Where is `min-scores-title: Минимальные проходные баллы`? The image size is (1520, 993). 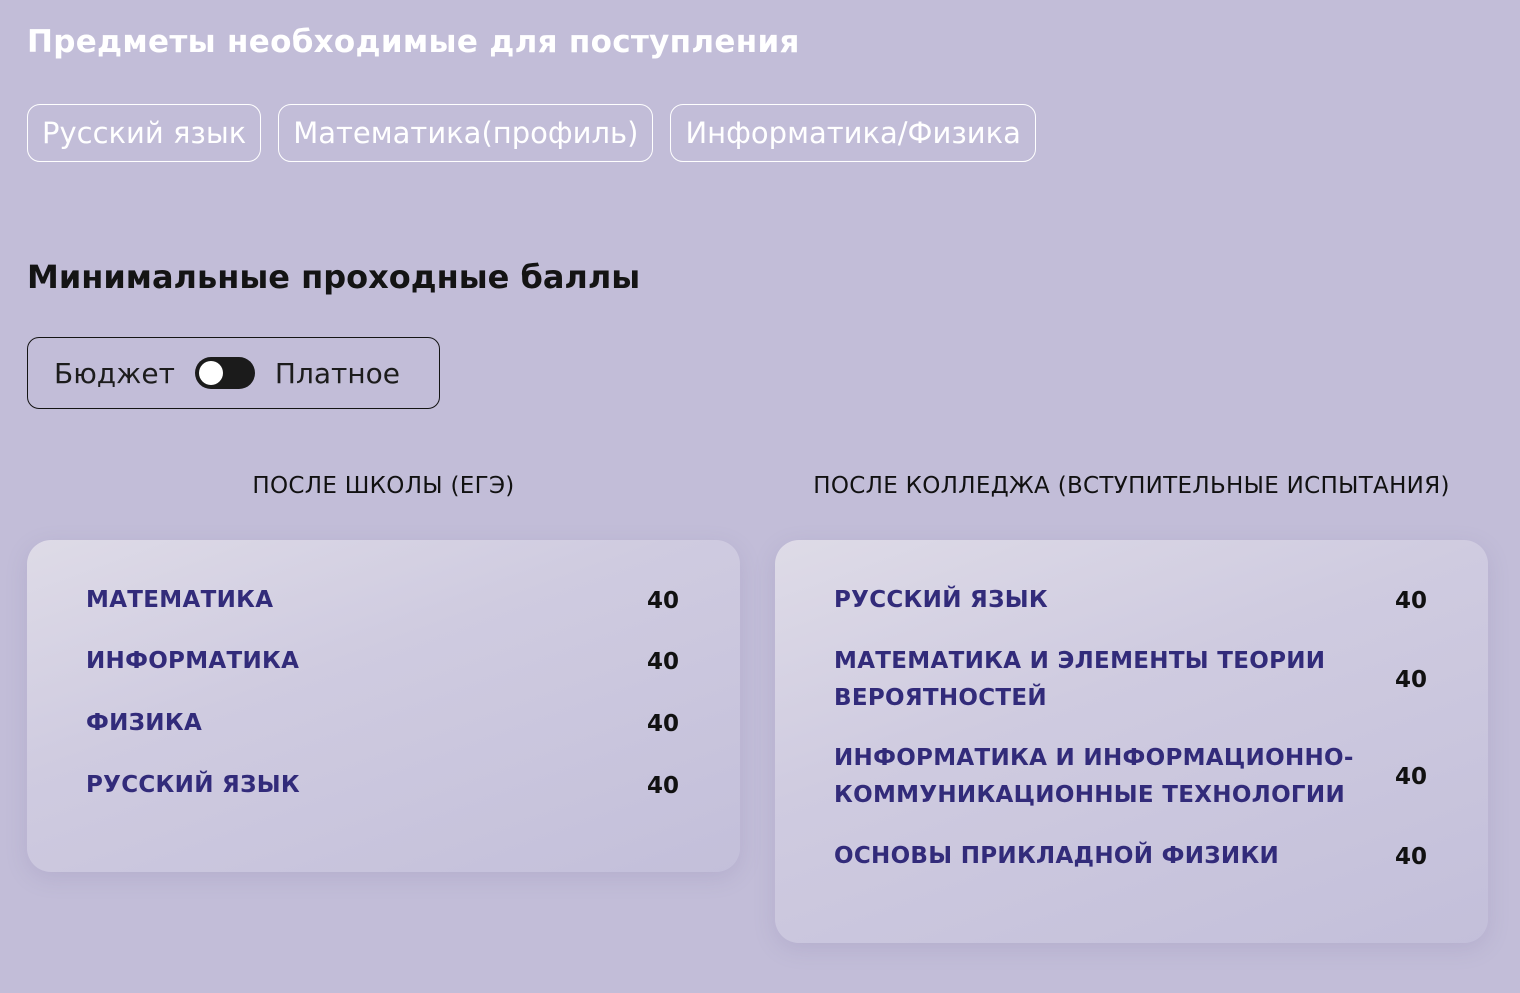
min-scores-title: Минимальные проходные баллы is located at coordinates (334, 277).